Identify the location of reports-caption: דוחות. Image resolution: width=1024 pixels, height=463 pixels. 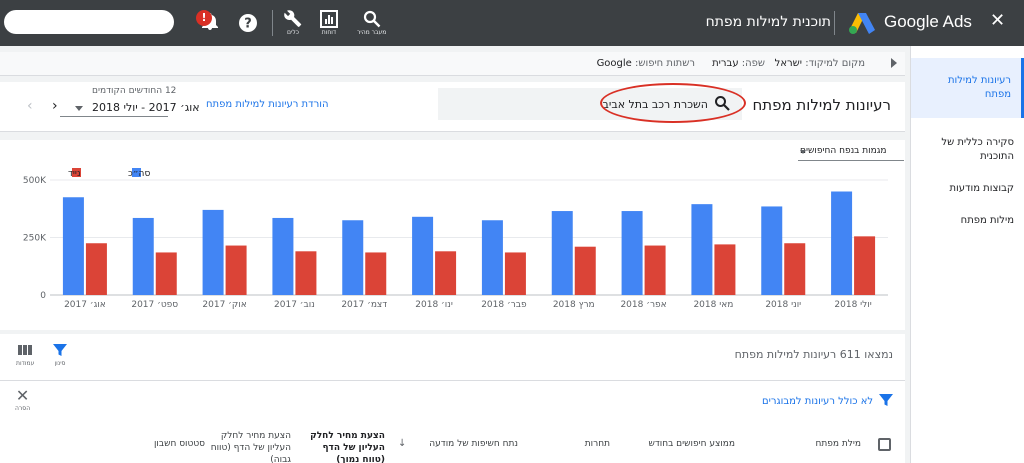
(329, 32).